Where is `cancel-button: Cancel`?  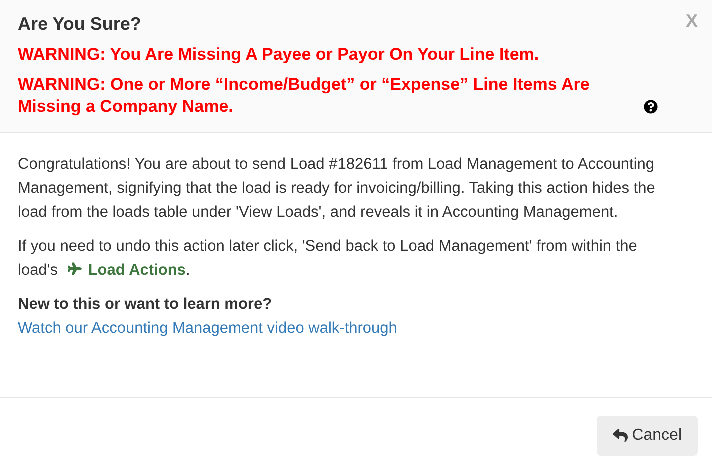 cancel-button: Cancel is located at coordinates (647, 436).